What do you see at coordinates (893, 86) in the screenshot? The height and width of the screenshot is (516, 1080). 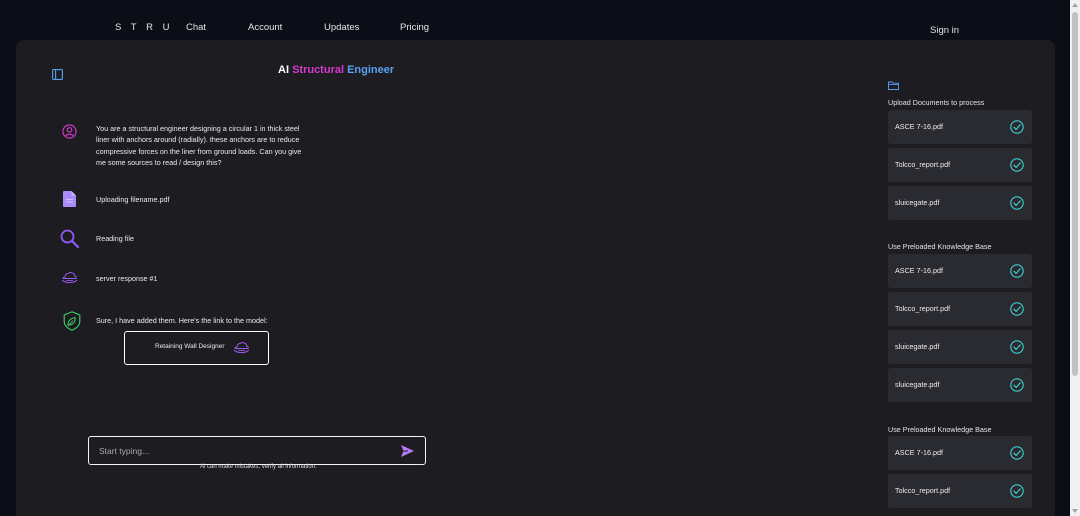 I see `folder-icon` at bounding box center [893, 86].